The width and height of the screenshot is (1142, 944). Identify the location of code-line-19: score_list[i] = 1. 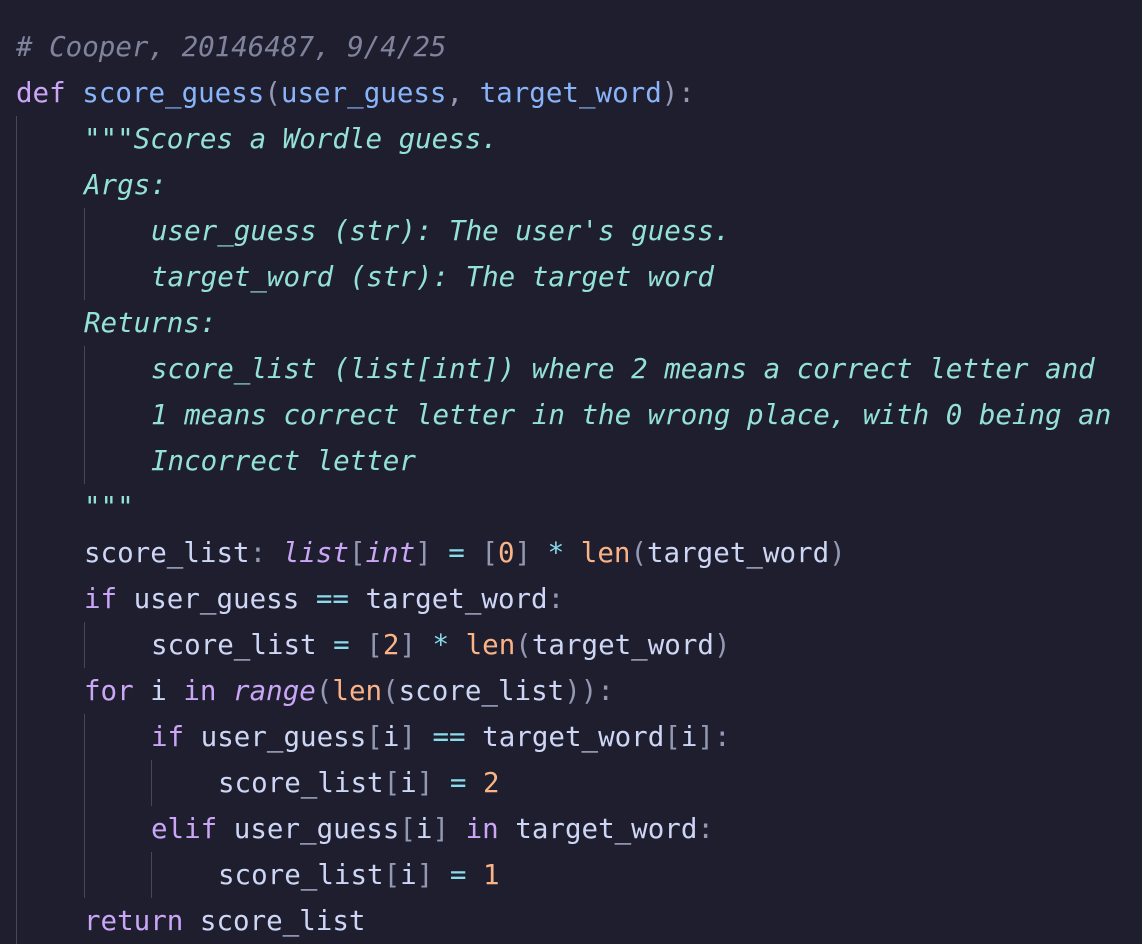
(359, 875).